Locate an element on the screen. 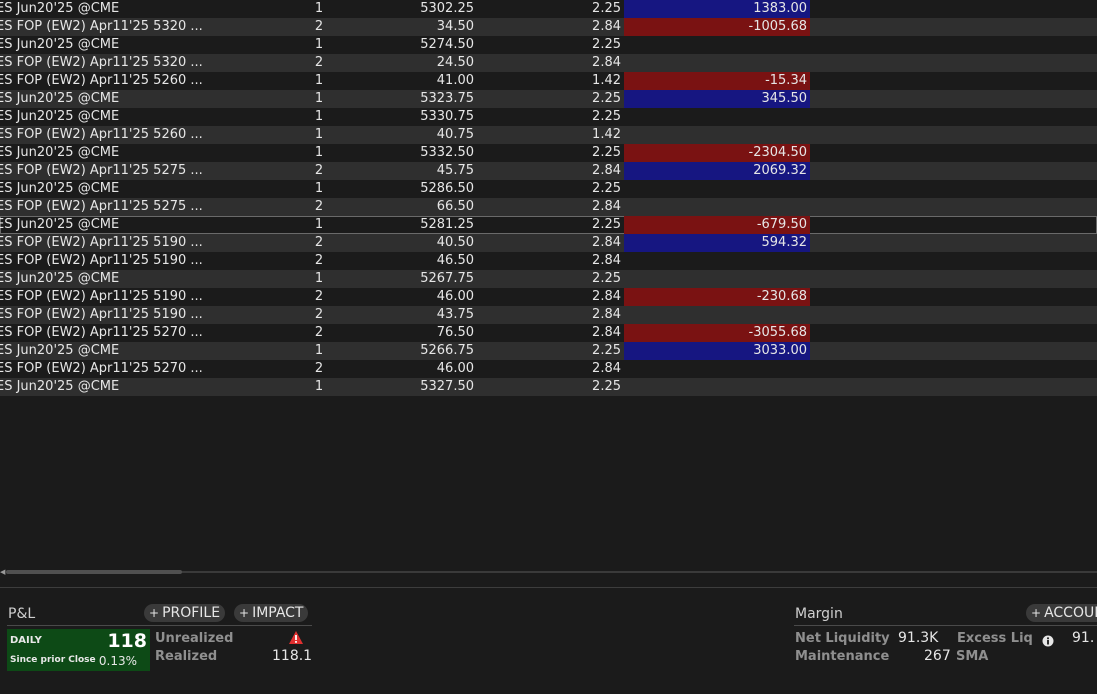 The height and width of the screenshot is (694, 1097). impact-button: + IMPACT is located at coordinates (271, 613).